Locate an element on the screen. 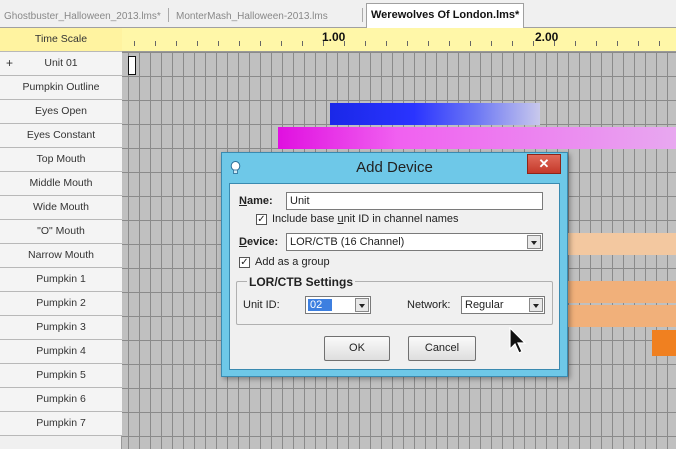  network-select: Regular is located at coordinates (503, 305).